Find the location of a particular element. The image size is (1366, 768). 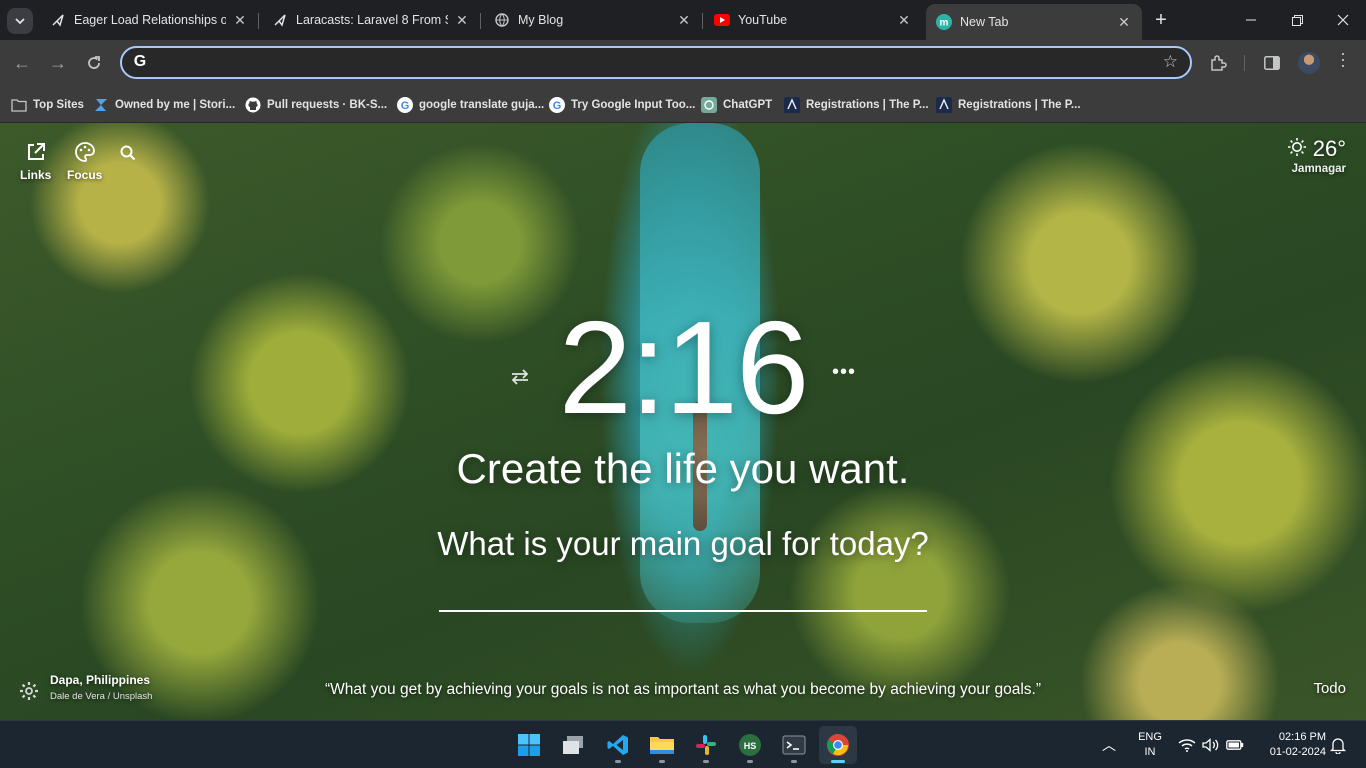

taskbar-terminal is located at coordinates (794, 745).